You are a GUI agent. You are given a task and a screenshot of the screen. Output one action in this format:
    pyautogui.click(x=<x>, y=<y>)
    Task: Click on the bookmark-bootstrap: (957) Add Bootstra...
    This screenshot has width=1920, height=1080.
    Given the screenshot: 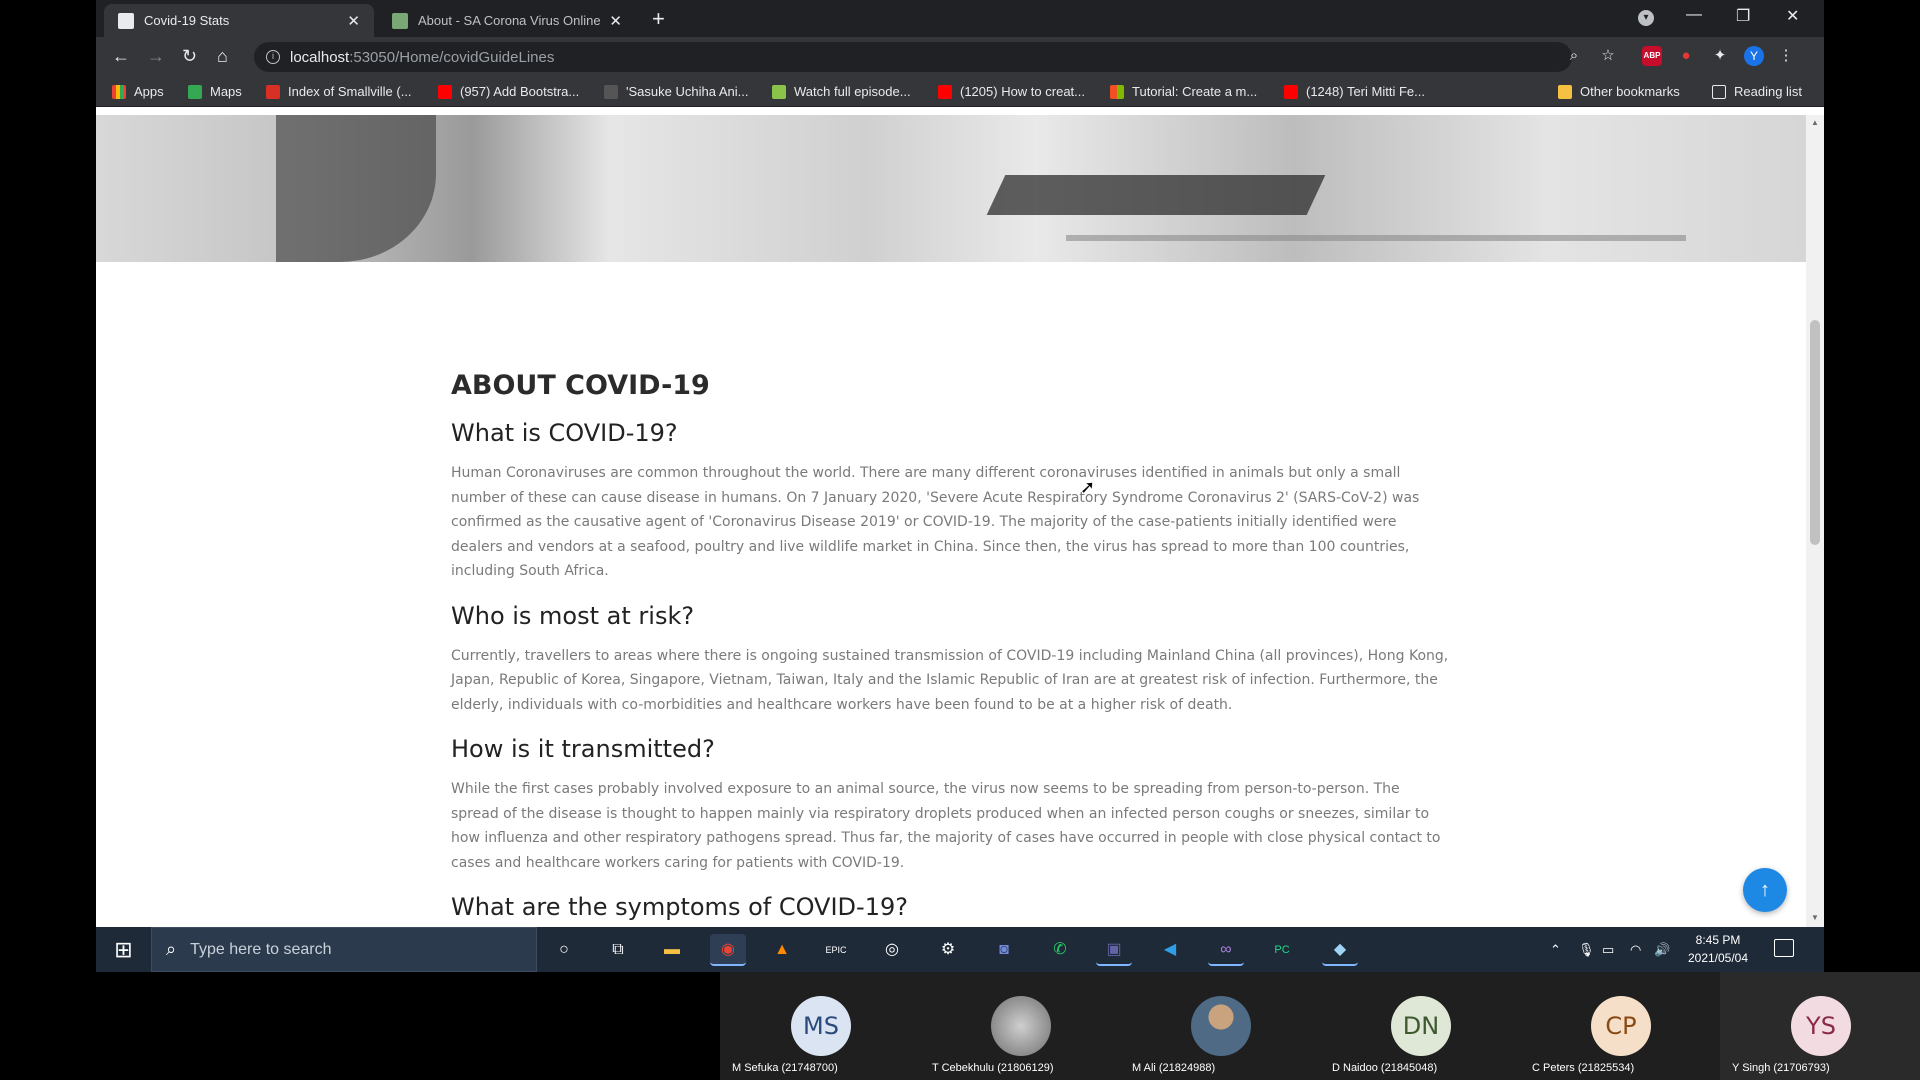 What is the action you would take?
    pyautogui.click(x=508, y=91)
    